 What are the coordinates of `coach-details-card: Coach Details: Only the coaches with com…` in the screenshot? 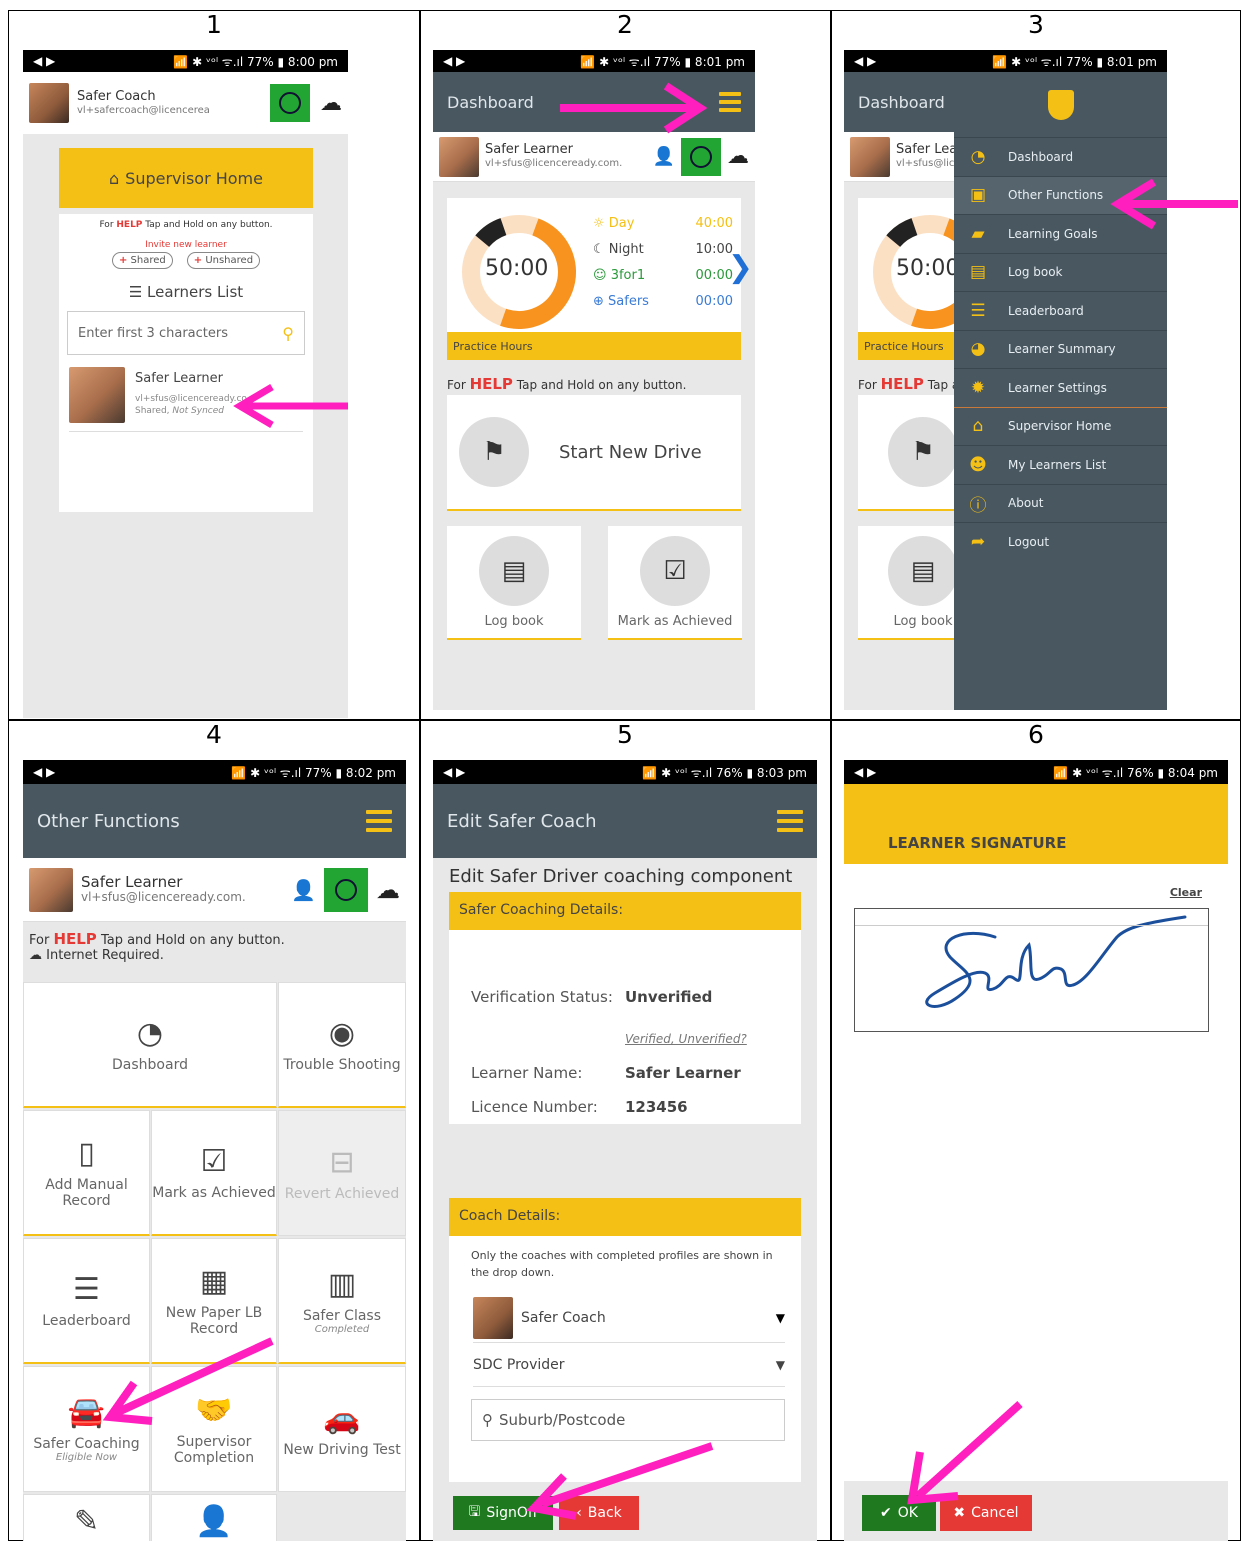 It's located at (625, 1340).